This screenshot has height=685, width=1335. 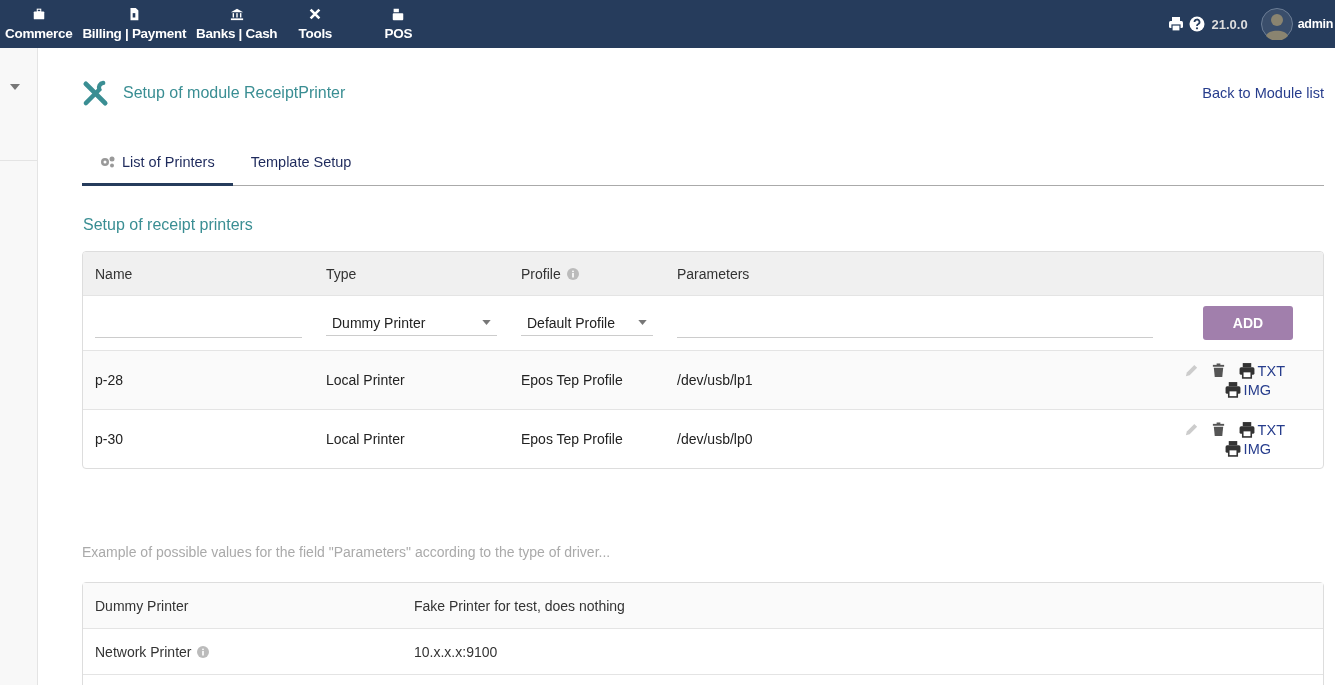 What do you see at coordinates (587, 323) in the screenshot?
I see `profile-select: Default Profile` at bounding box center [587, 323].